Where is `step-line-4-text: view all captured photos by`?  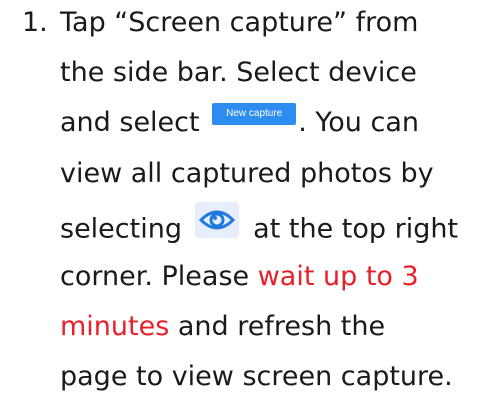 step-line-4-text: view all captured photos by is located at coordinates (247, 173).